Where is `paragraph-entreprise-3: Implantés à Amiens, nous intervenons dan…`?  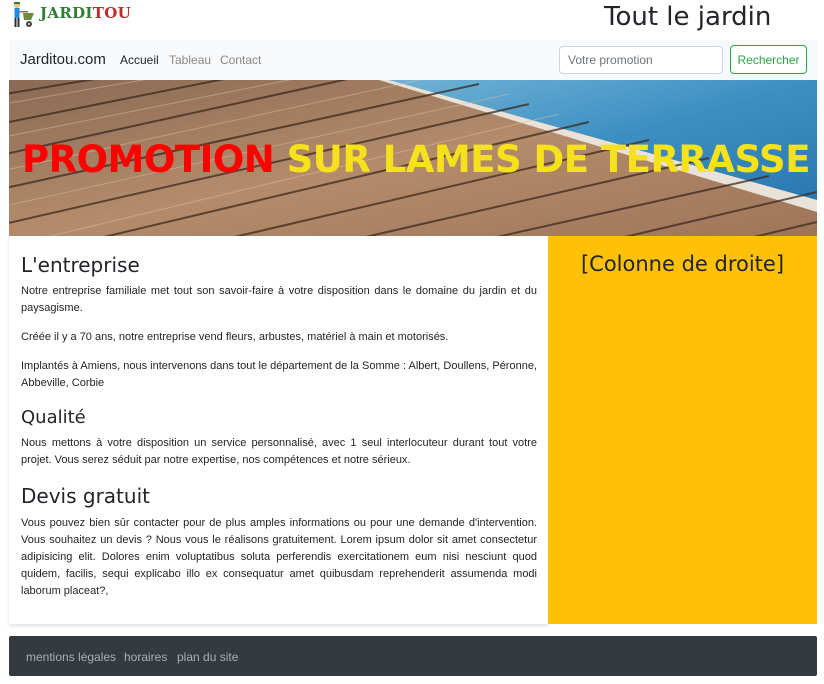 paragraph-entreprise-3: Implantés à Amiens, nous intervenons dan… is located at coordinates (279, 374).